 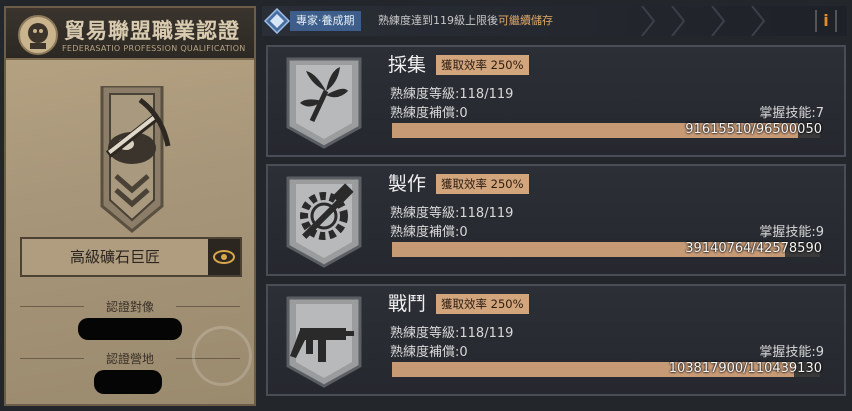 What do you see at coordinates (703, 21) in the screenshot?
I see `chevron-decor-icon` at bounding box center [703, 21].